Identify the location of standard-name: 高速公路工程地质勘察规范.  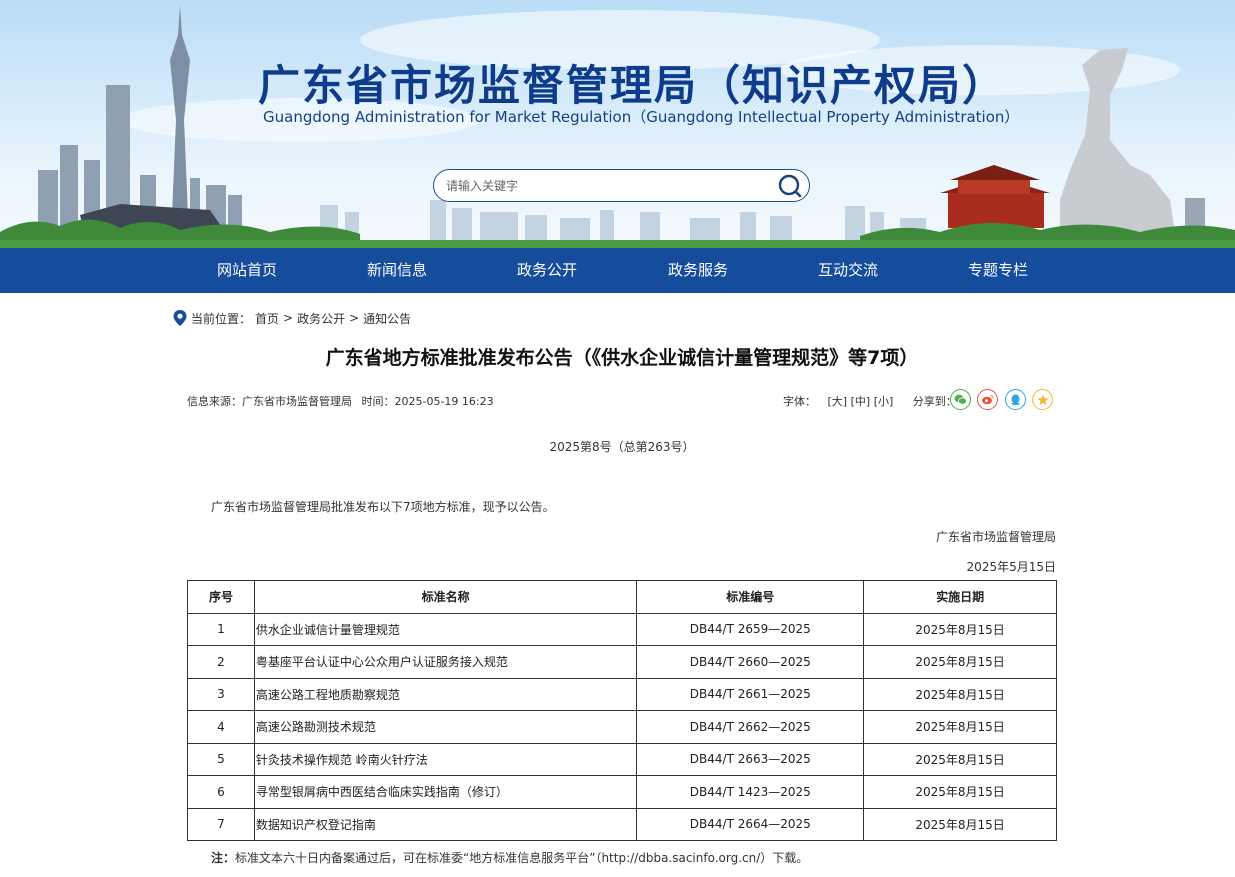
(445, 694).